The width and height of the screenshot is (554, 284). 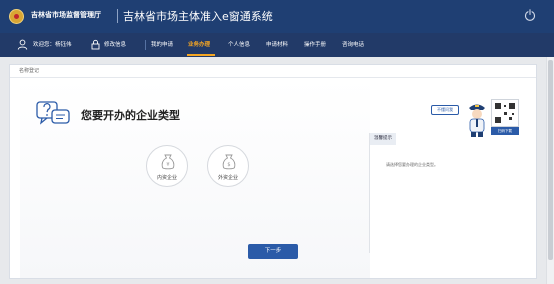 What do you see at coordinates (277, 16) in the screenshot?
I see `top-header: 吉林省市场监督管理厅 吉林省市场主体准入e窗通系统` at bounding box center [277, 16].